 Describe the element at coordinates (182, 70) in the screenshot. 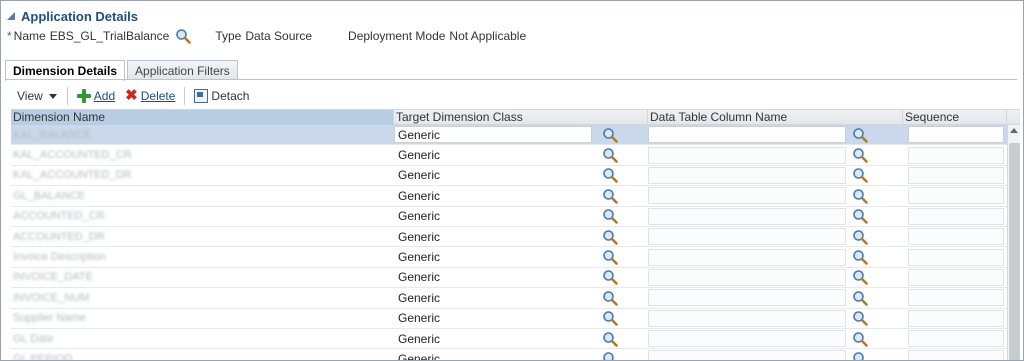

I see `tab-application-filters: Application Filters` at that location.